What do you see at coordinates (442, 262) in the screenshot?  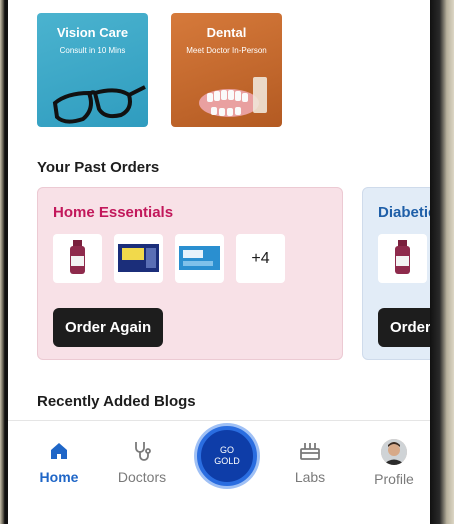 I see `phone-frame-right` at bounding box center [442, 262].